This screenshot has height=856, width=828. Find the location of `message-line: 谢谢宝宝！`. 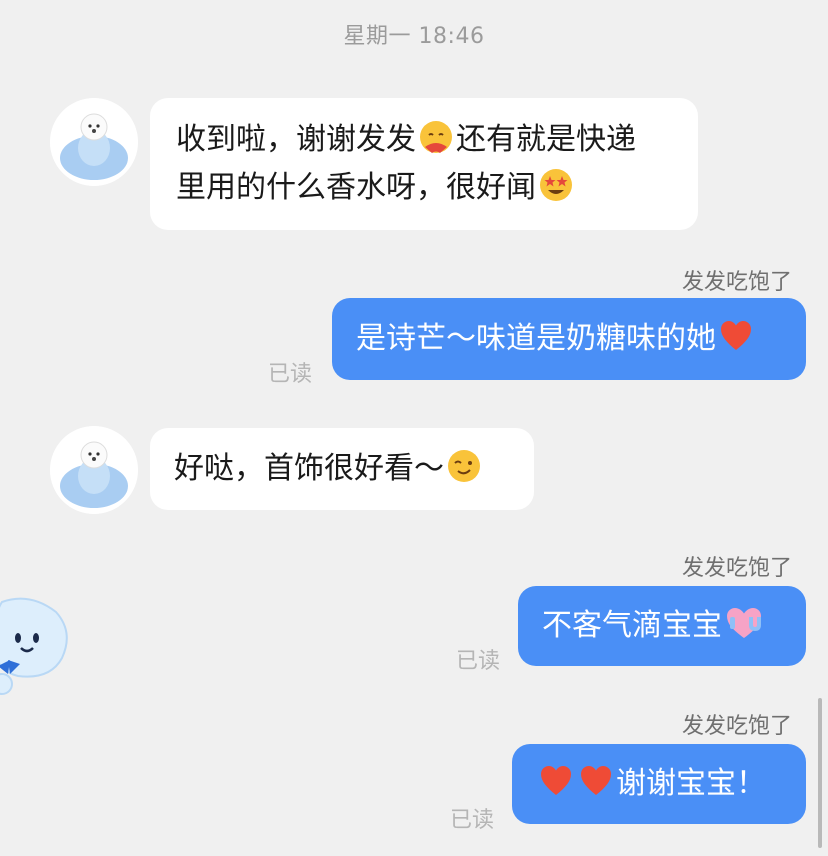

message-line: 谢谢宝宝！ is located at coordinates (659, 784).